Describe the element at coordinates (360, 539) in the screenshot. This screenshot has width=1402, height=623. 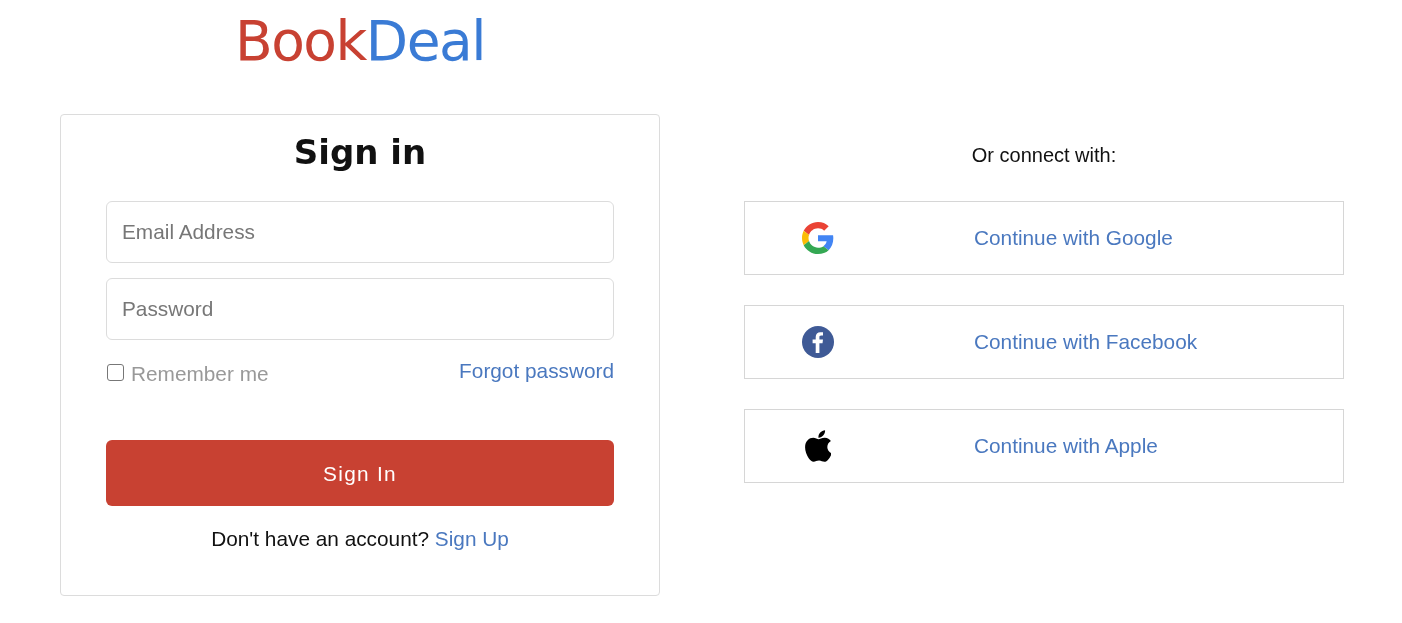
I see `sign-up-prompt: Don't have an account? Sign Up` at that location.